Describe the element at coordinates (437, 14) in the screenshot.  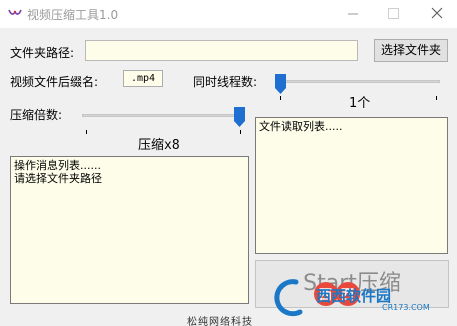
I see `close-icon` at that location.